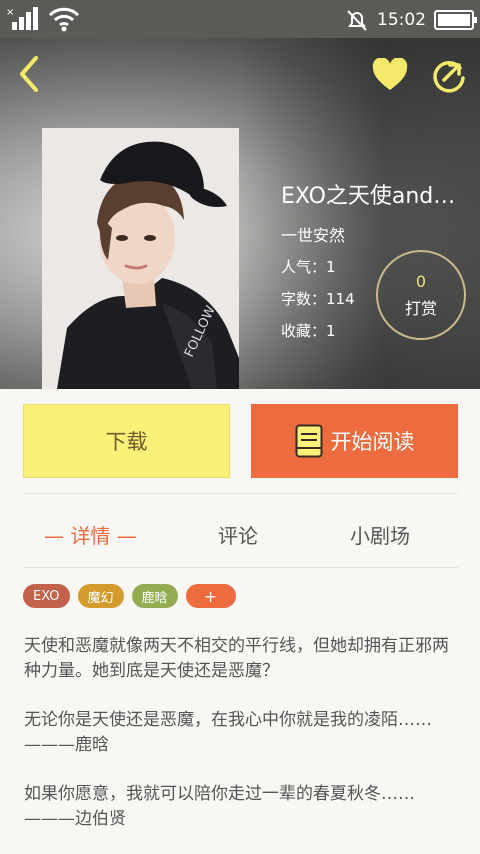 This screenshot has width=480, height=854. What do you see at coordinates (357, 20) in the screenshot?
I see `alarm-off-icon` at bounding box center [357, 20].